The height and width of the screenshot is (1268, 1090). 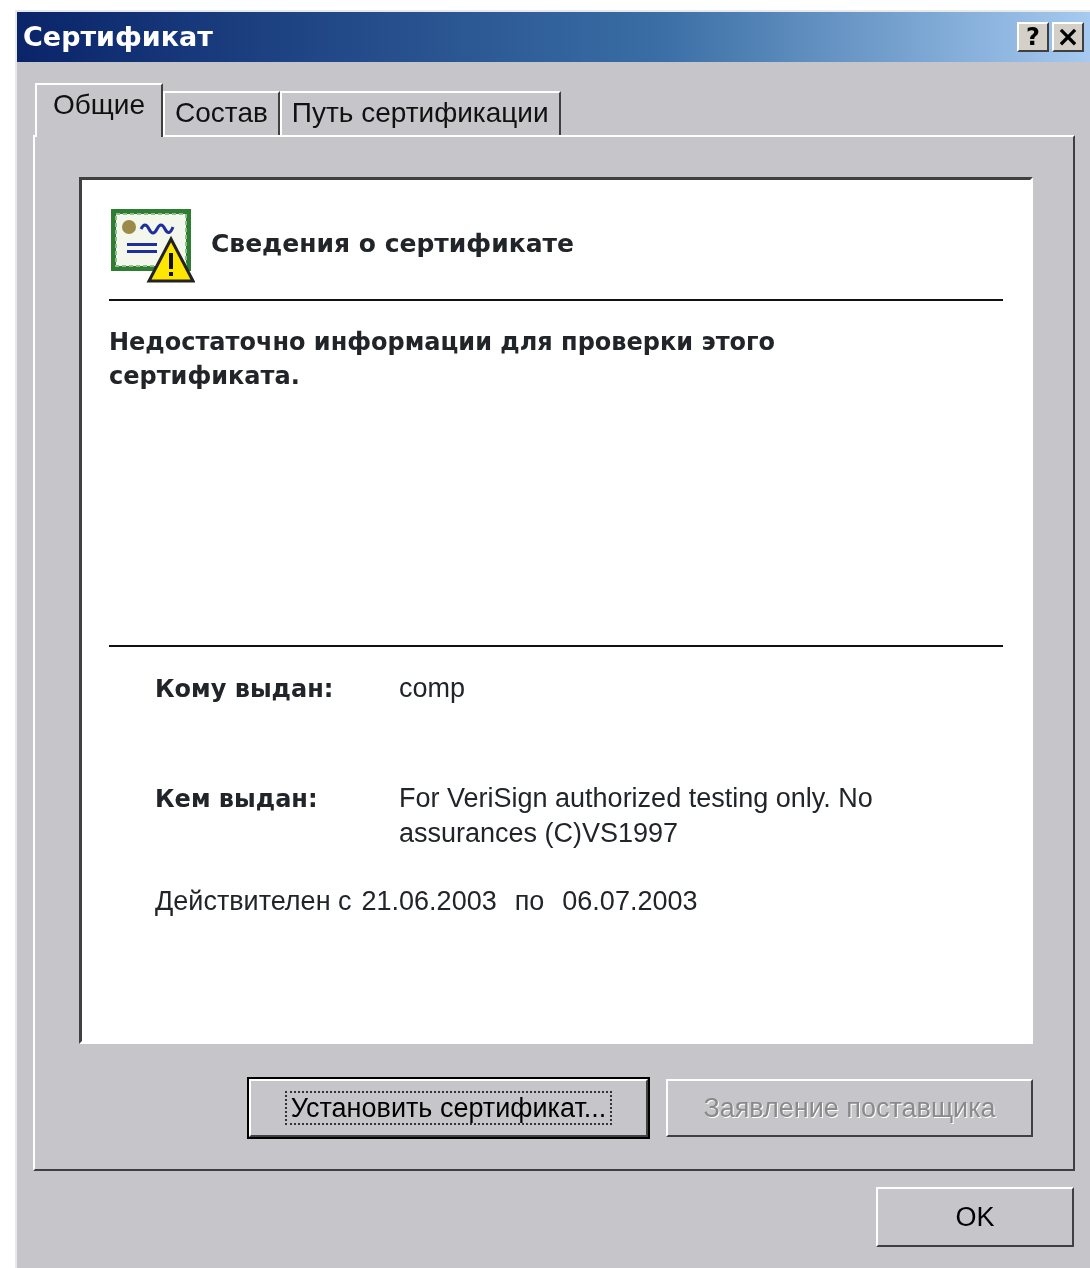 What do you see at coordinates (630, 901) in the screenshot?
I see `date-text: 06.07.2003` at bounding box center [630, 901].